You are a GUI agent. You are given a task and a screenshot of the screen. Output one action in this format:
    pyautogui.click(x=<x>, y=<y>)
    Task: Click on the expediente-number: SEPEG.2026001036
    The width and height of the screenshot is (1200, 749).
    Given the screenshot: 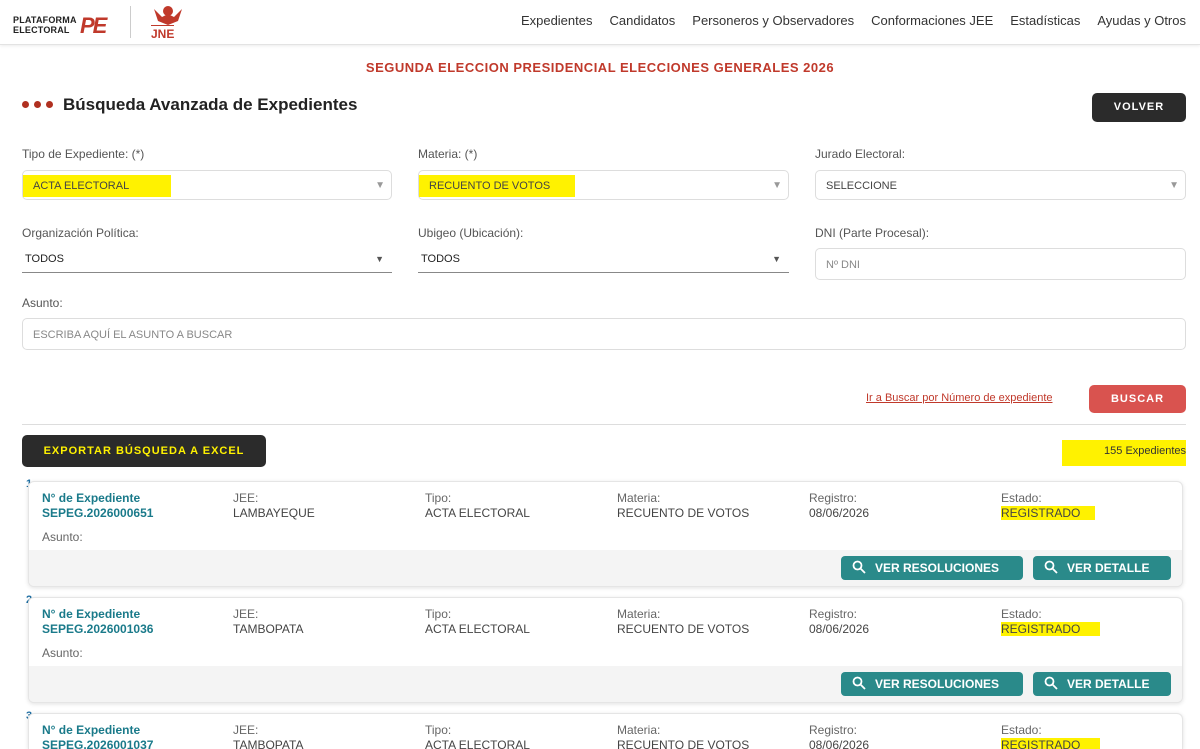 What is the action you would take?
    pyautogui.click(x=97, y=629)
    